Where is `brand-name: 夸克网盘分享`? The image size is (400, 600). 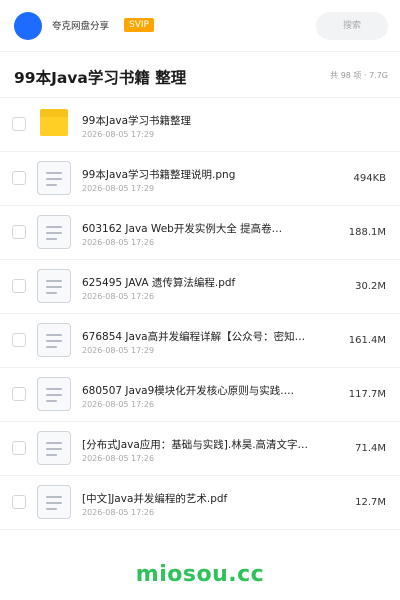 brand-name: 夸克网盘分享 is located at coordinates (81, 26).